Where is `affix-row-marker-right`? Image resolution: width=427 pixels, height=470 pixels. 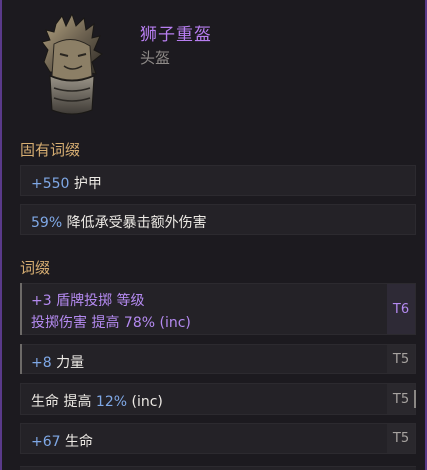
affix-row-marker-right is located at coordinates (415, 399).